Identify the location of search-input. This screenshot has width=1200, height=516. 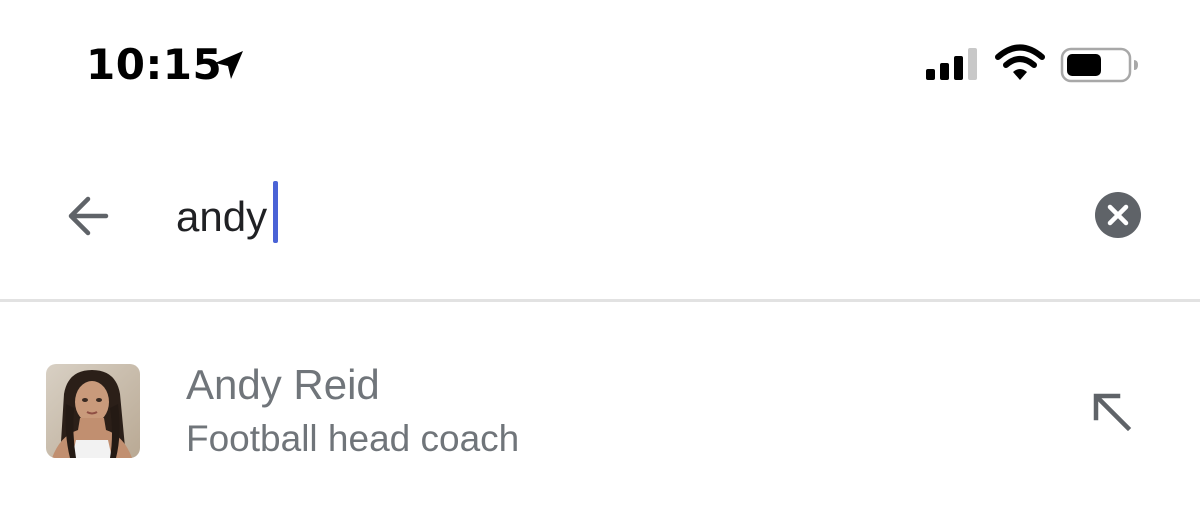
(616, 217).